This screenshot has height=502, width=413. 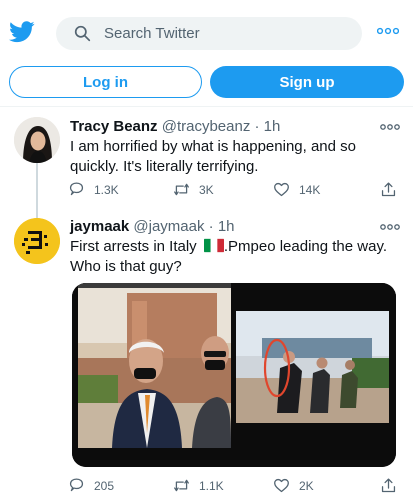 I want to click on divider, so click(x=206, y=106).